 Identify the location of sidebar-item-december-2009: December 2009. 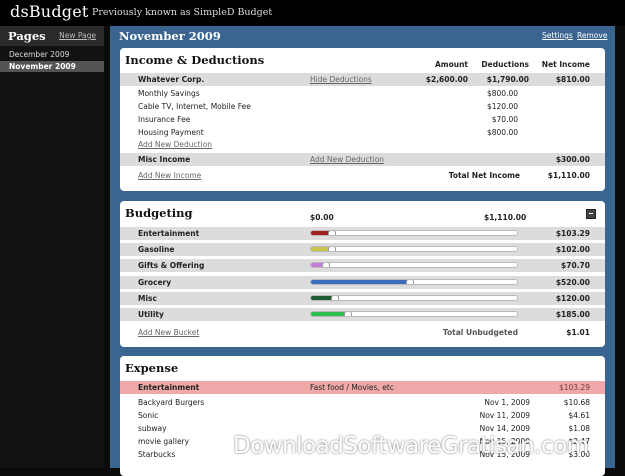
(52, 54).